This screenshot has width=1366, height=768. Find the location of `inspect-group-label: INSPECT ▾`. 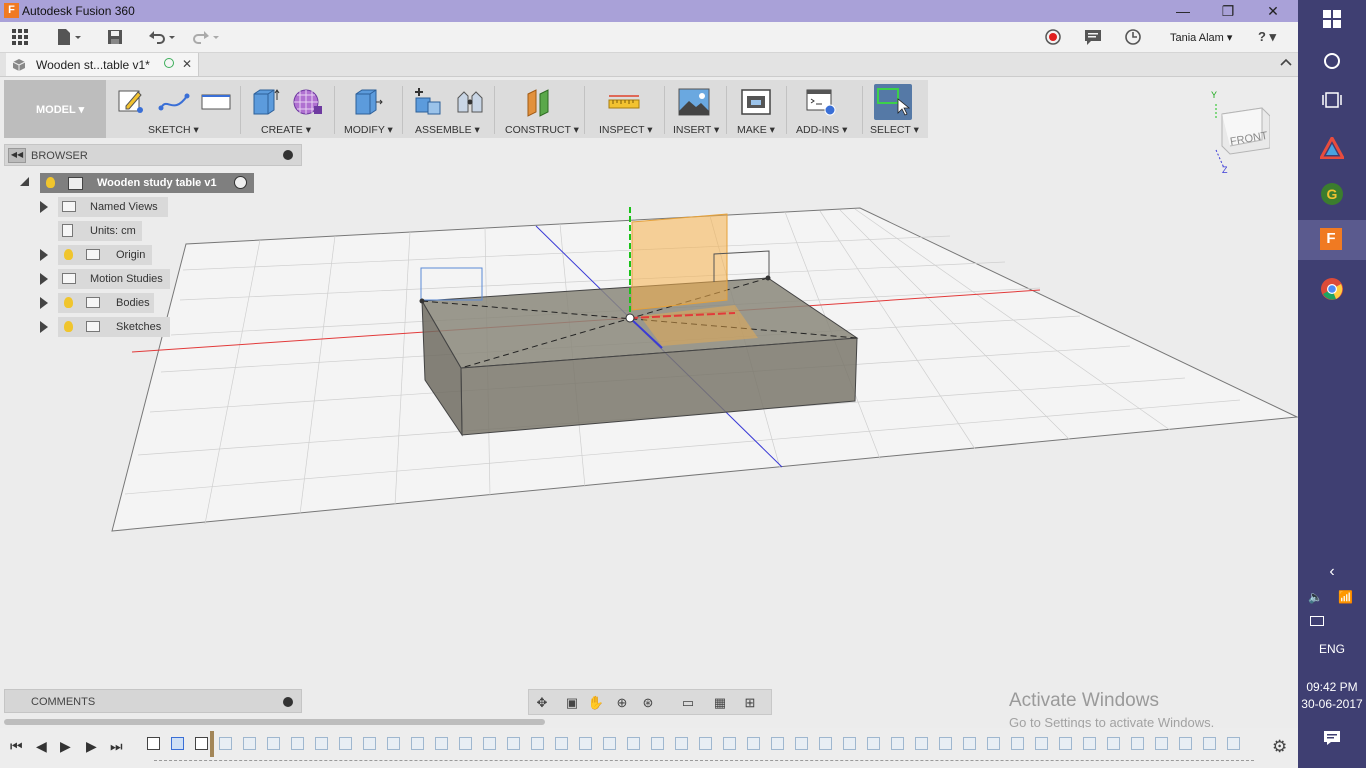

inspect-group-label: INSPECT ▾ is located at coordinates (626, 130).